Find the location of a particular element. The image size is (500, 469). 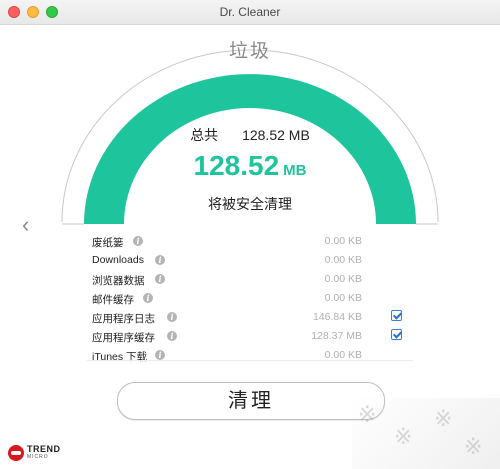

brand-name: TREND is located at coordinates (44, 449).